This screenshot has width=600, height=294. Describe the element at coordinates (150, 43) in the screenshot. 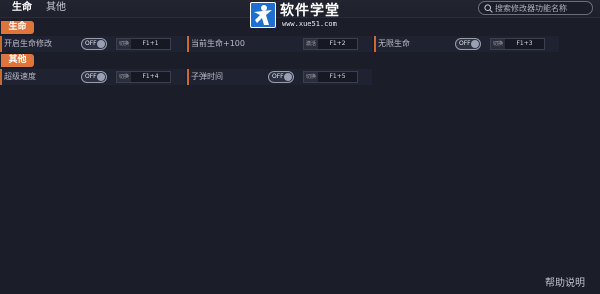

I see `hotkey-keys: F1+1` at that location.